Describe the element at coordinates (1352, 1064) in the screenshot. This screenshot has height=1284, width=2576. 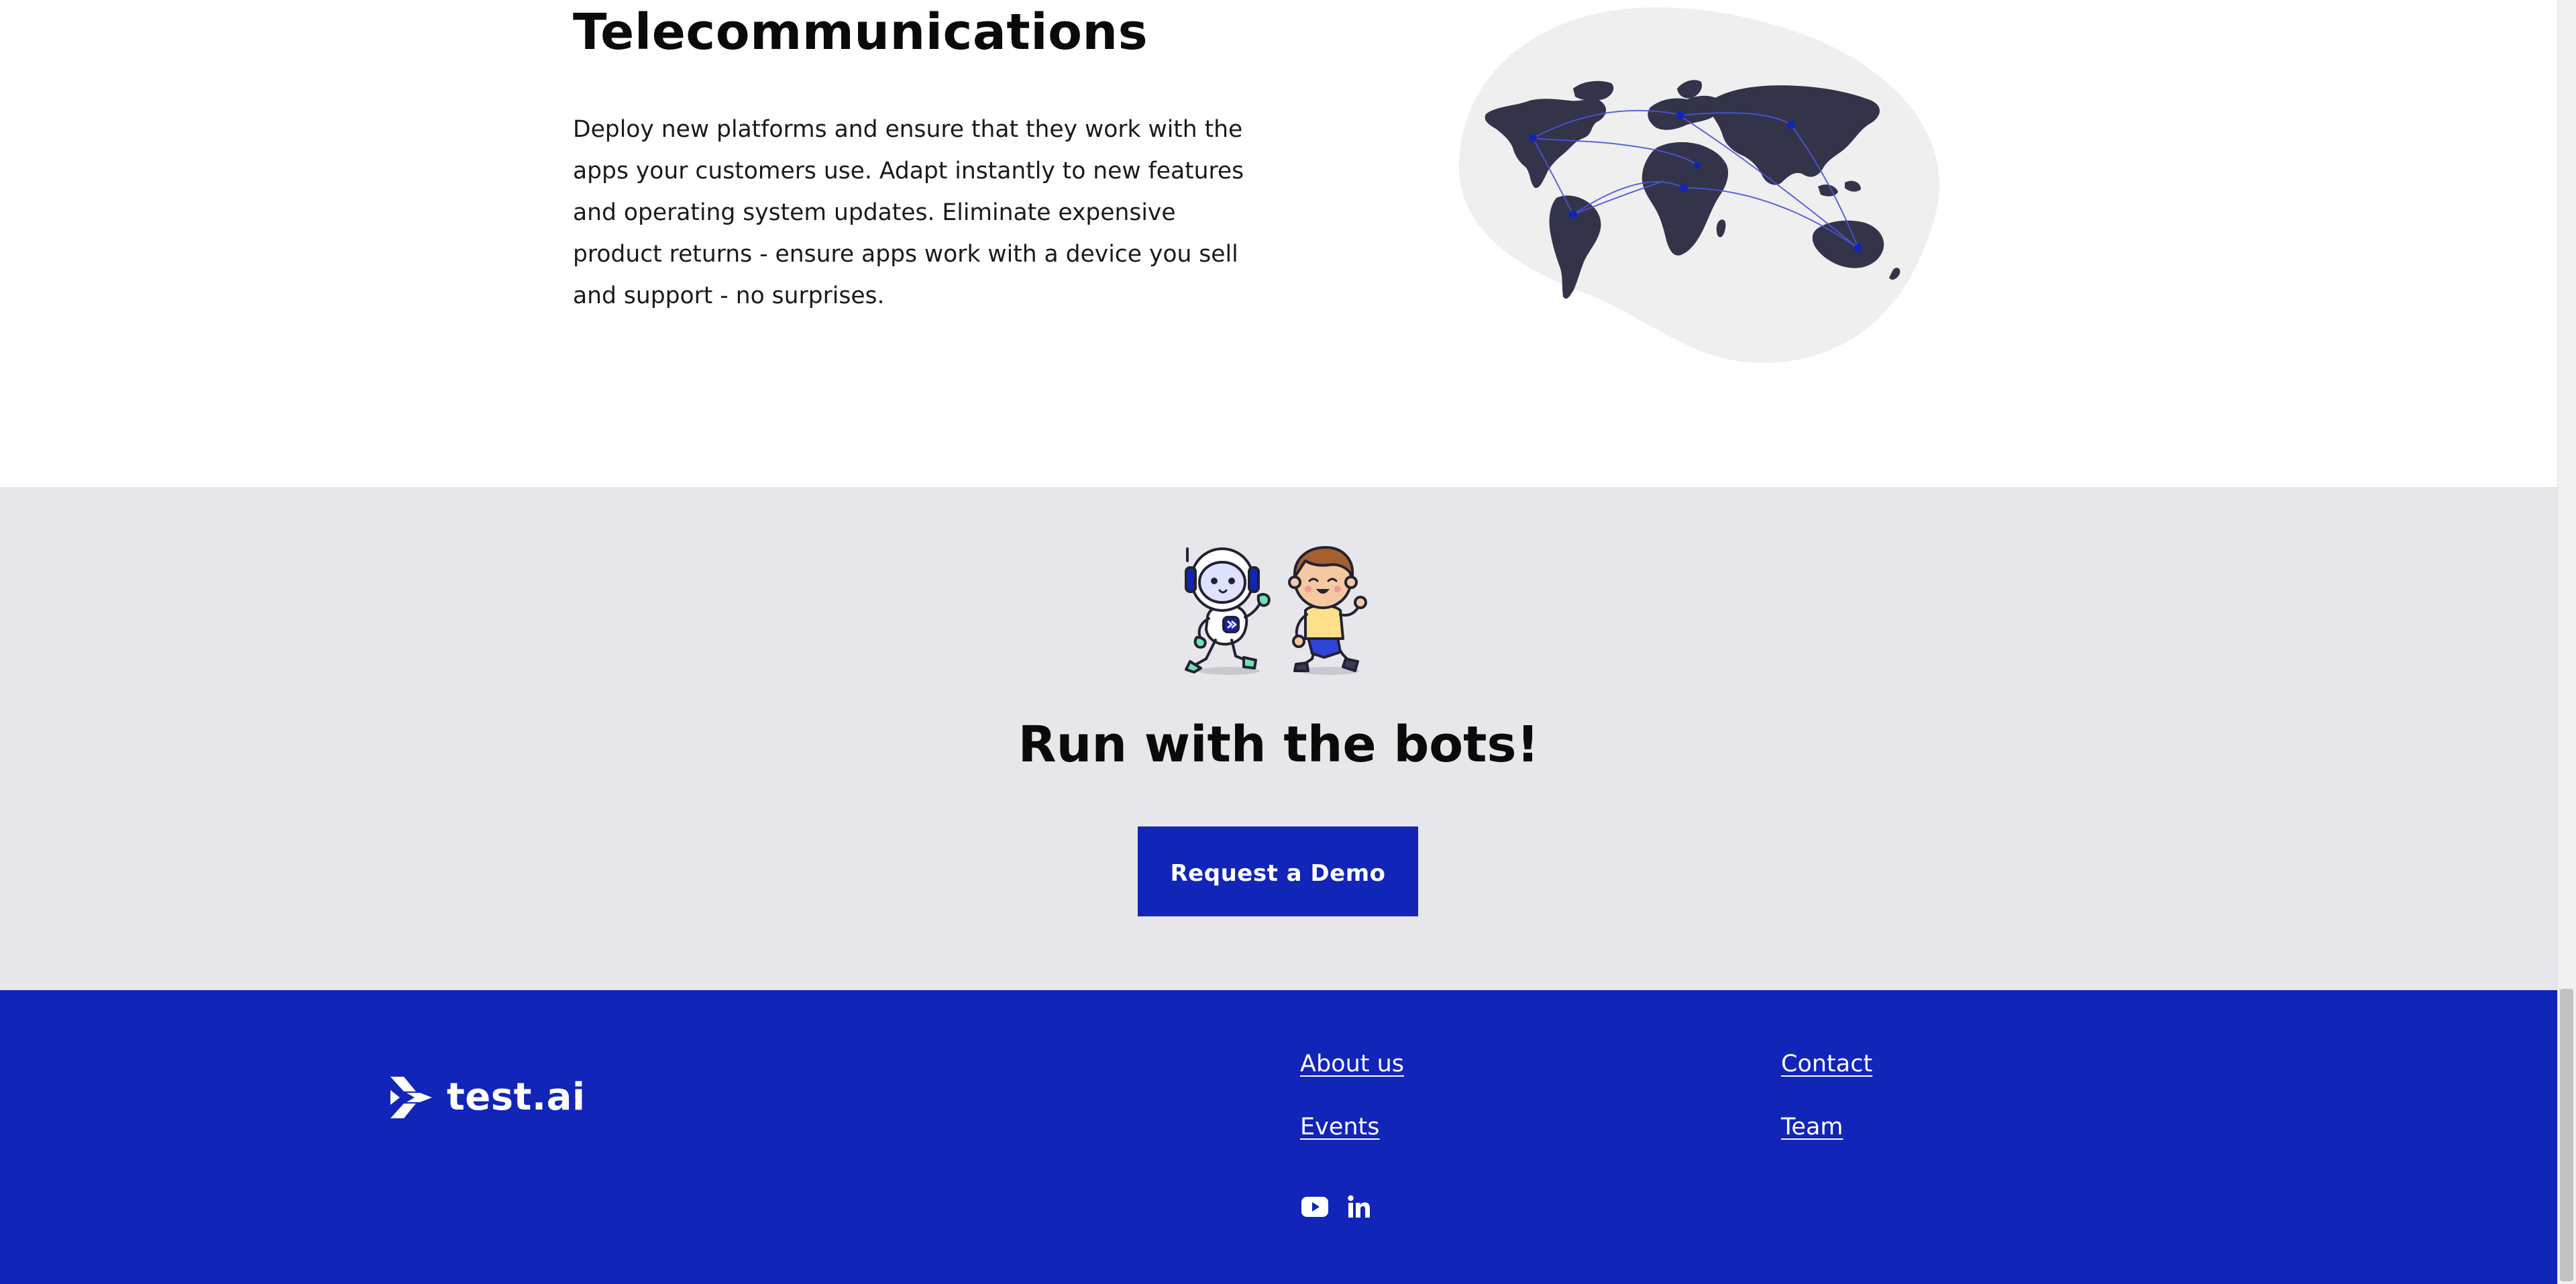
I see `footer-link-about-us: About us` at that location.